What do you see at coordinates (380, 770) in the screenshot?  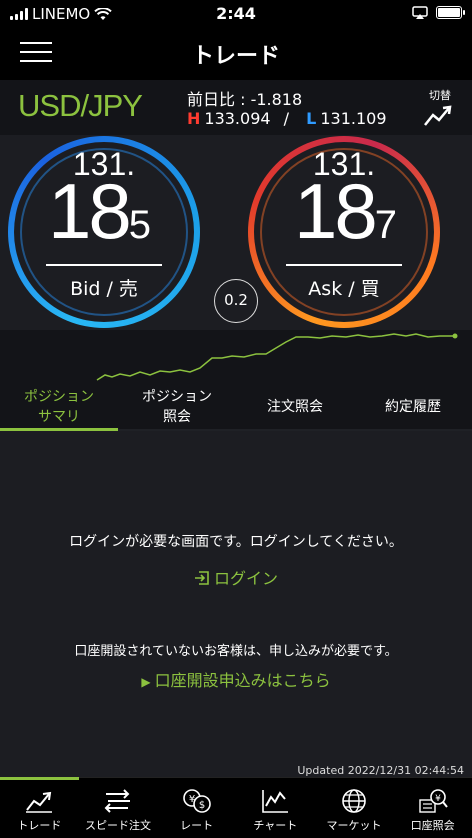 I see `updated-timestamp: Updated 2022/12/31 02:44:54` at bounding box center [380, 770].